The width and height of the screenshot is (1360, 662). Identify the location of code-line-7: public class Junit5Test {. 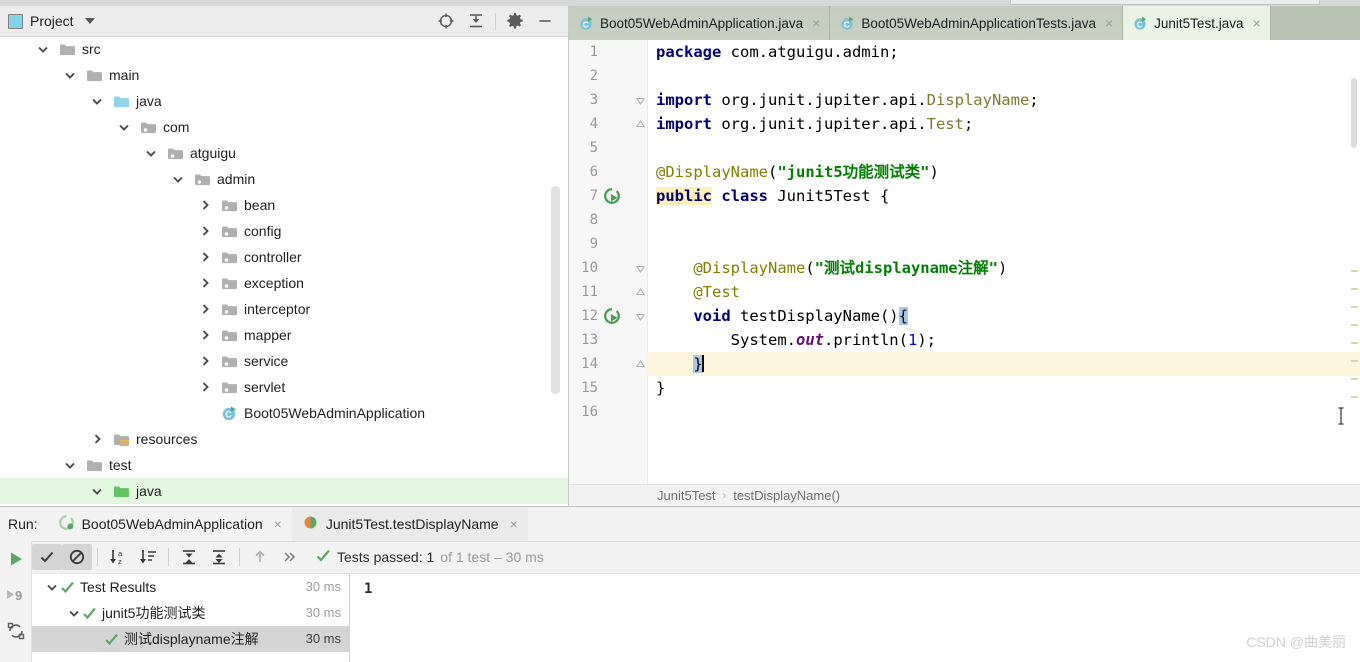
(1003, 196).